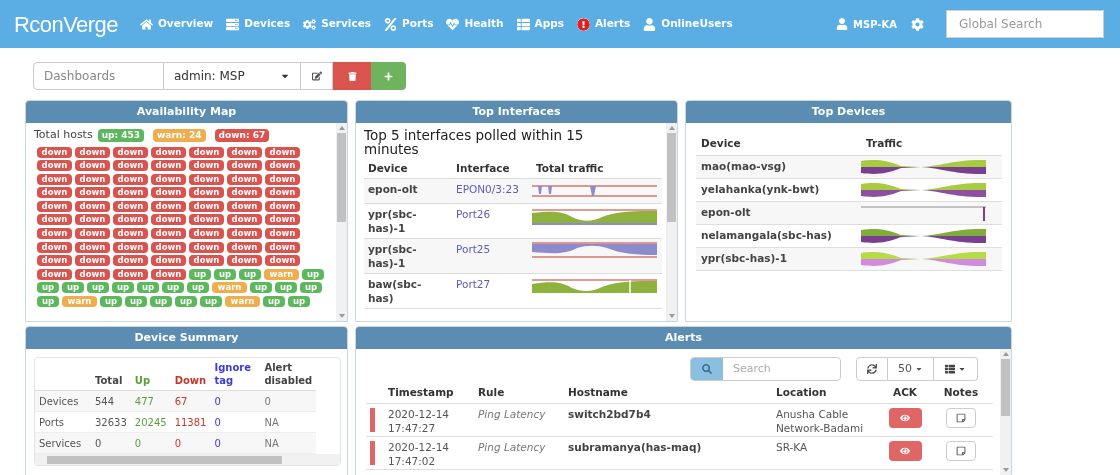  What do you see at coordinates (765, 369) in the screenshot?
I see `alerts-search-field: Search` at bounding box center [765, 369].